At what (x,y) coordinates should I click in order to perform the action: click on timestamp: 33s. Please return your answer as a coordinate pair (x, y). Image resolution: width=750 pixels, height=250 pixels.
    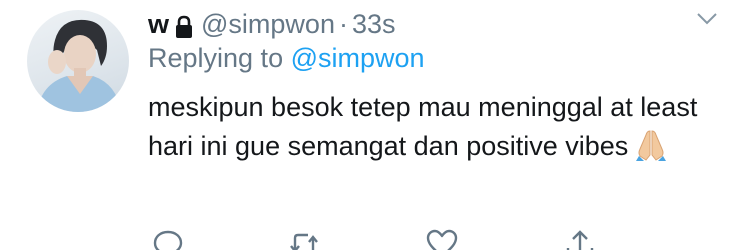
    Looking at the image, I should click on (374, 24).